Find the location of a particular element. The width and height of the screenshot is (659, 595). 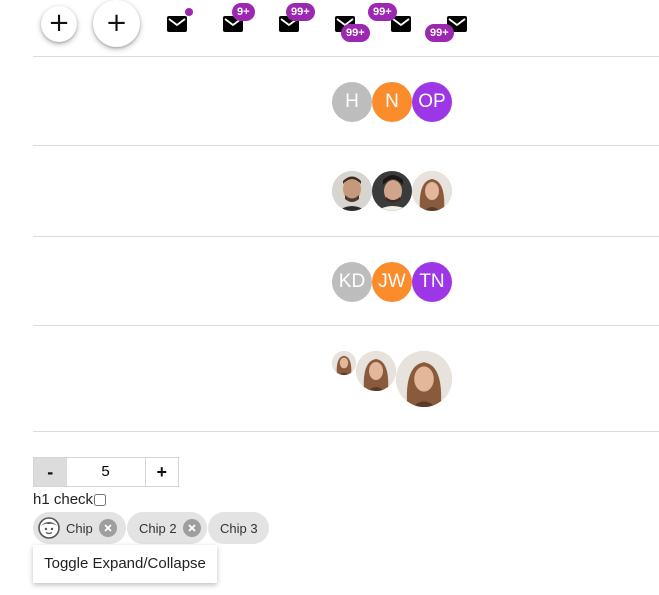

avatar: N is located at coordinates (392, 102).